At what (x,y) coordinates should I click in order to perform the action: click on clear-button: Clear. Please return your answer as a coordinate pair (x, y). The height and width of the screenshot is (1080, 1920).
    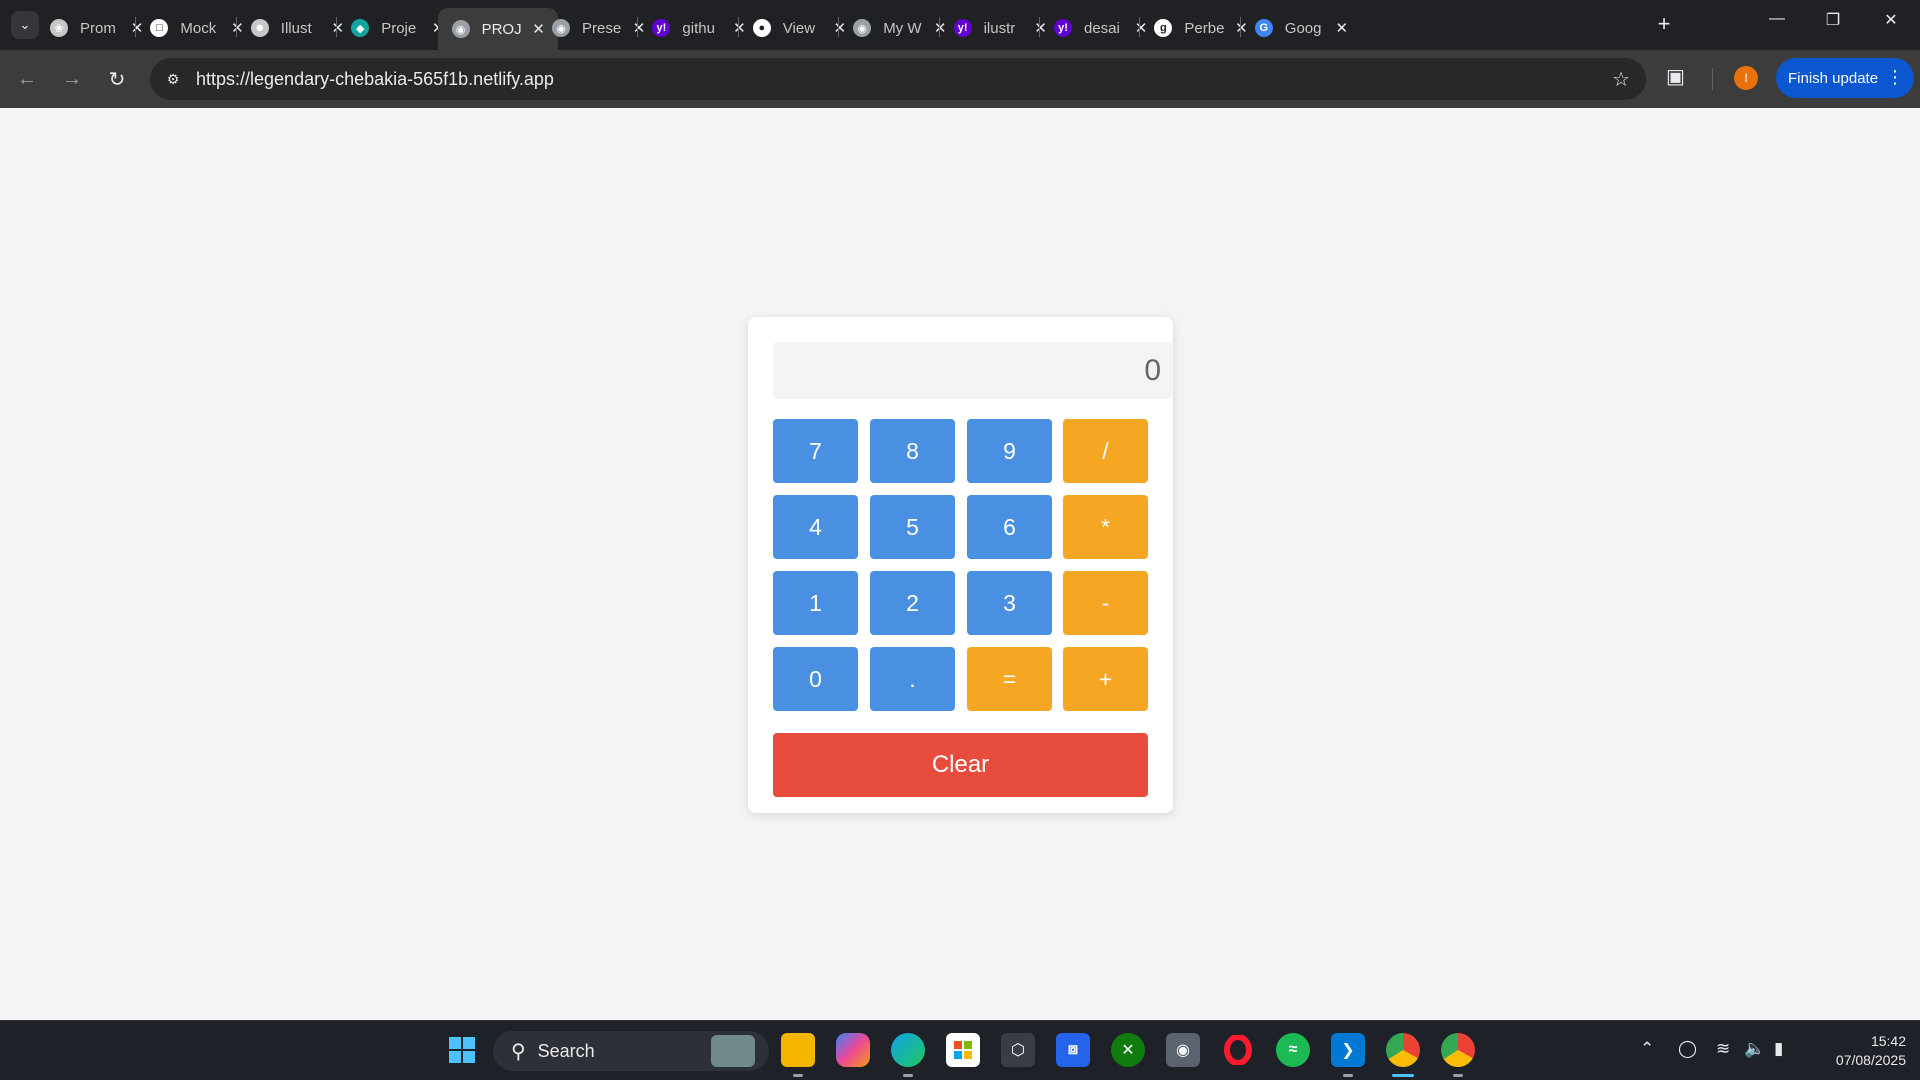
    Looking at the image, I should click on (960, 765).